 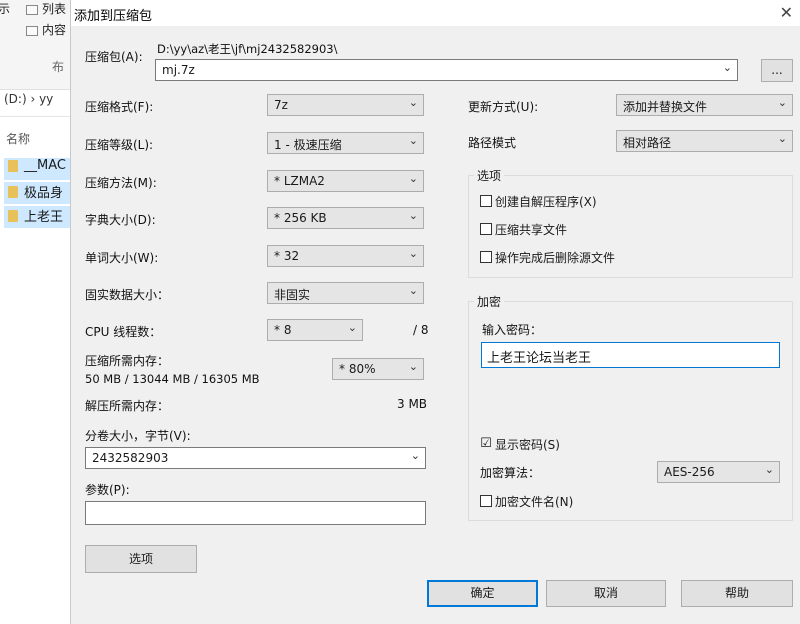 I want to click on path-mode-label: 路径模式, so click(x=492, y=143).